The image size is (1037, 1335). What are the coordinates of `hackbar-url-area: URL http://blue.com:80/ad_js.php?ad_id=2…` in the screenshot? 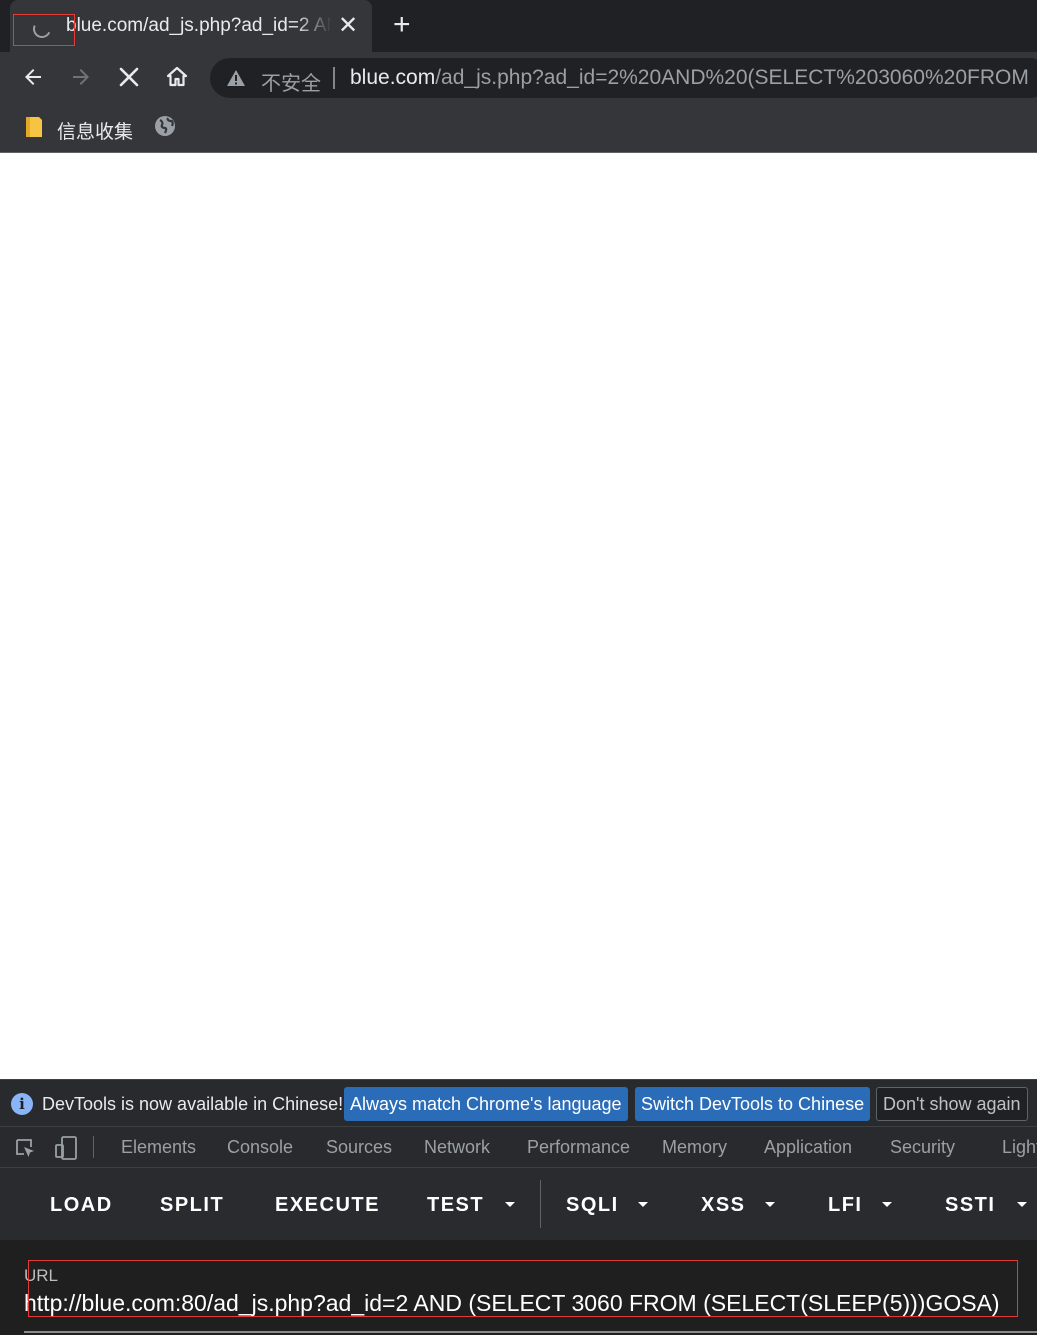 It's located at (518, 1287).